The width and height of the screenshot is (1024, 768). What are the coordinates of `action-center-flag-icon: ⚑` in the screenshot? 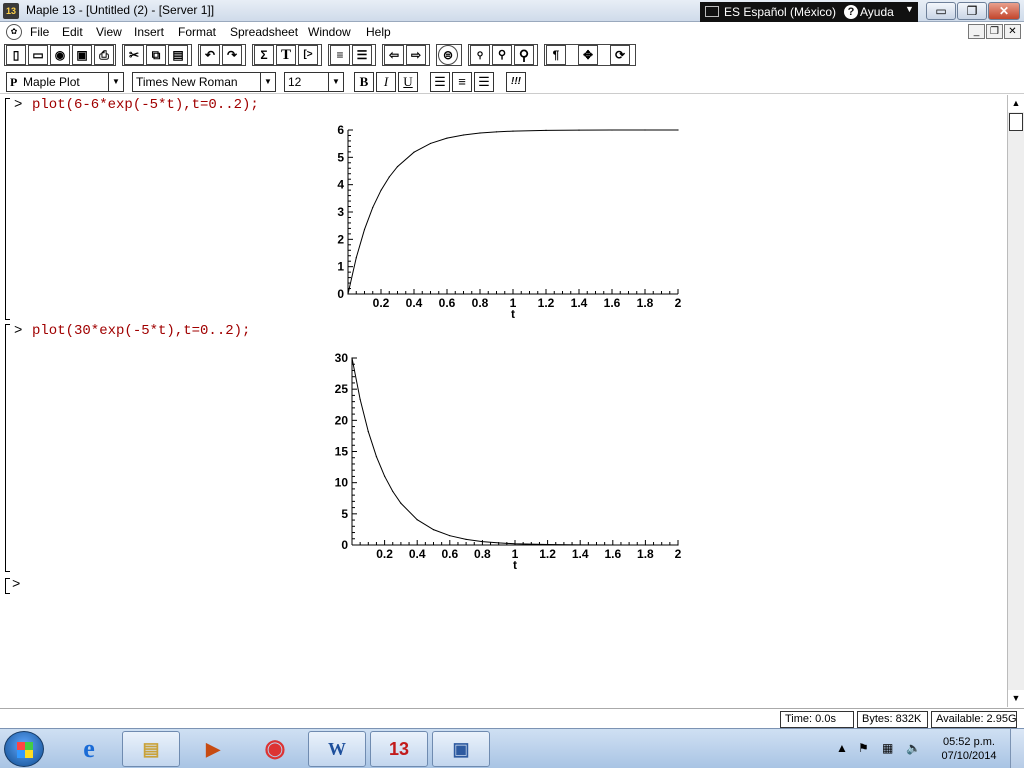 It's located at (863, 748).